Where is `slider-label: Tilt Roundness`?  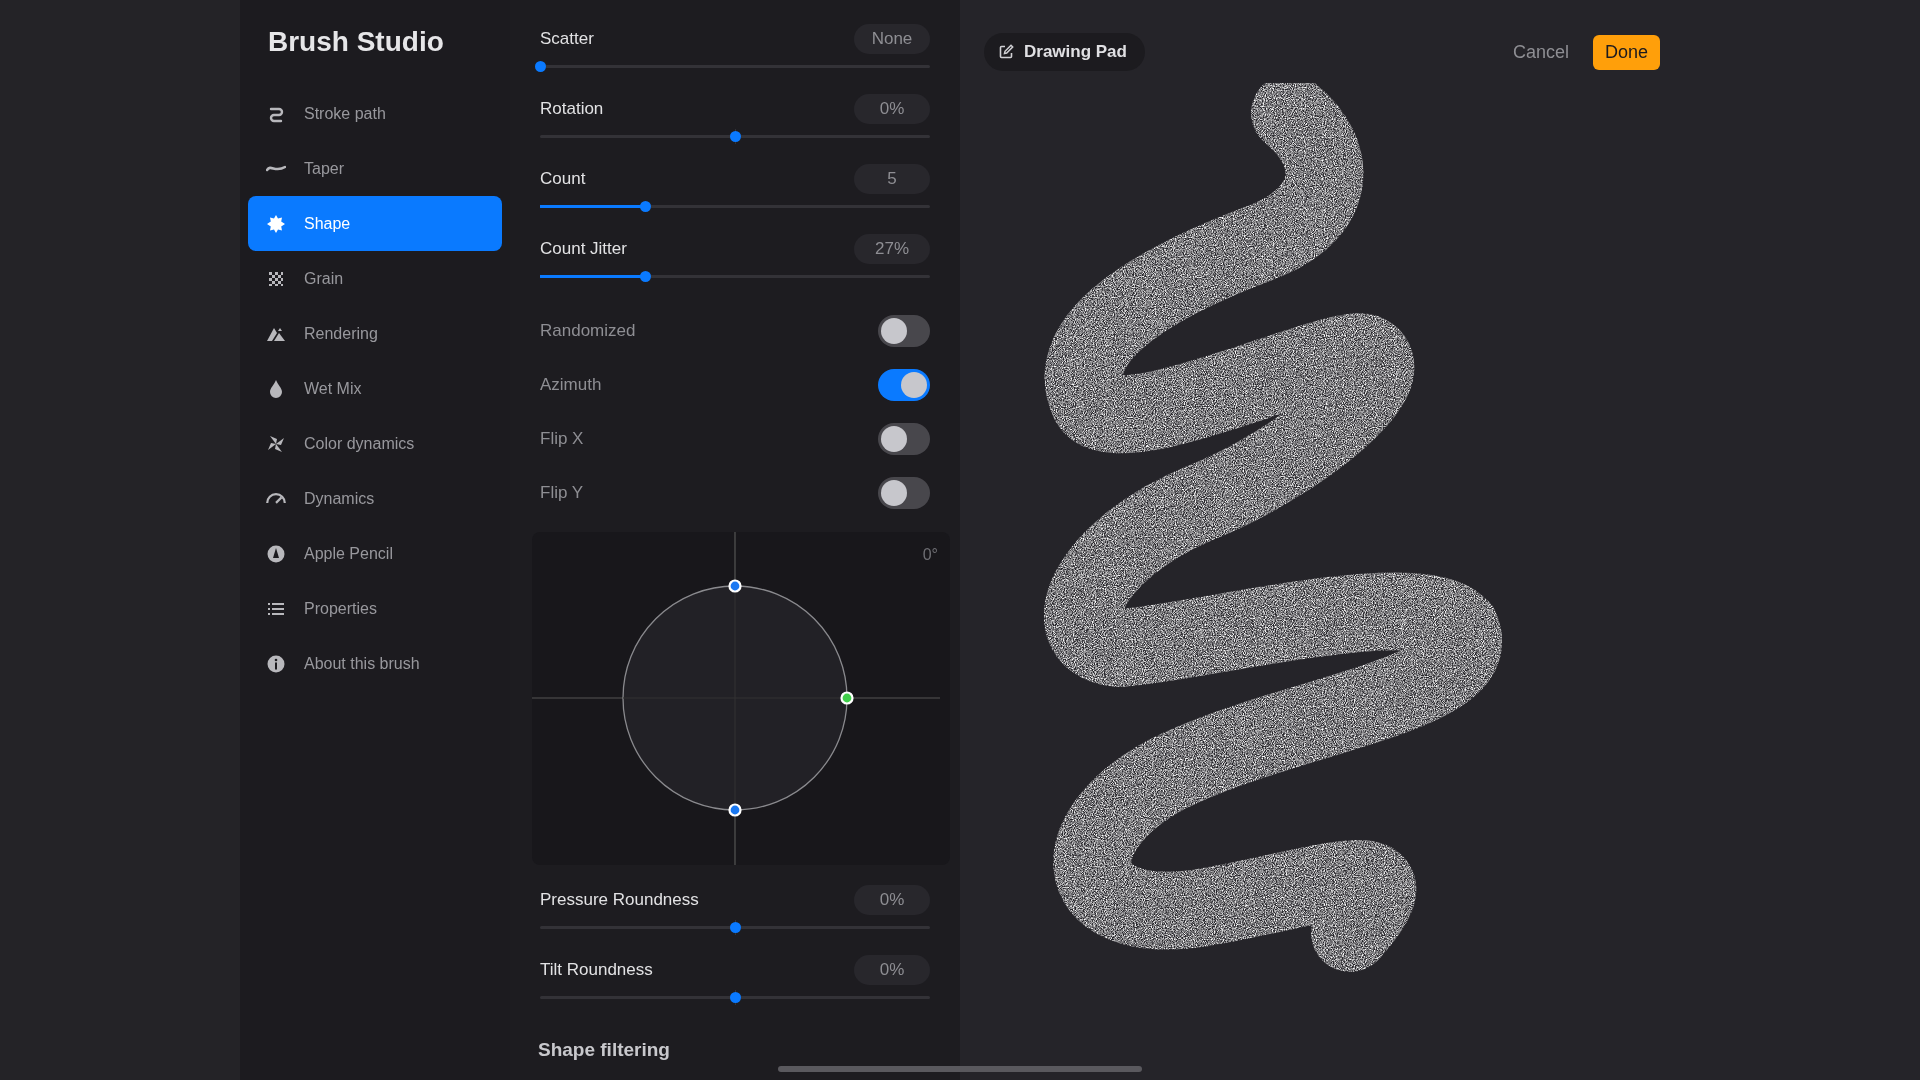 slider-label: Tilt Roundness is located at coordinates (596, 970).